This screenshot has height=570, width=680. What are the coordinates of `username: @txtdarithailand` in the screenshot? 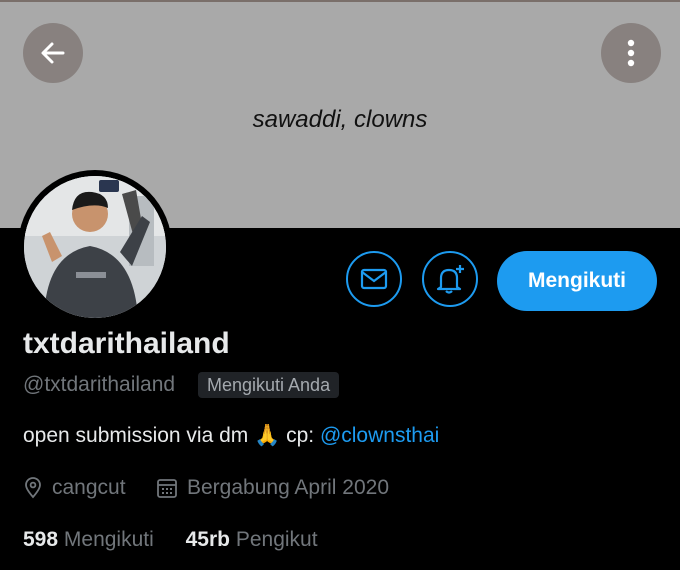 It's located at (99, 384).